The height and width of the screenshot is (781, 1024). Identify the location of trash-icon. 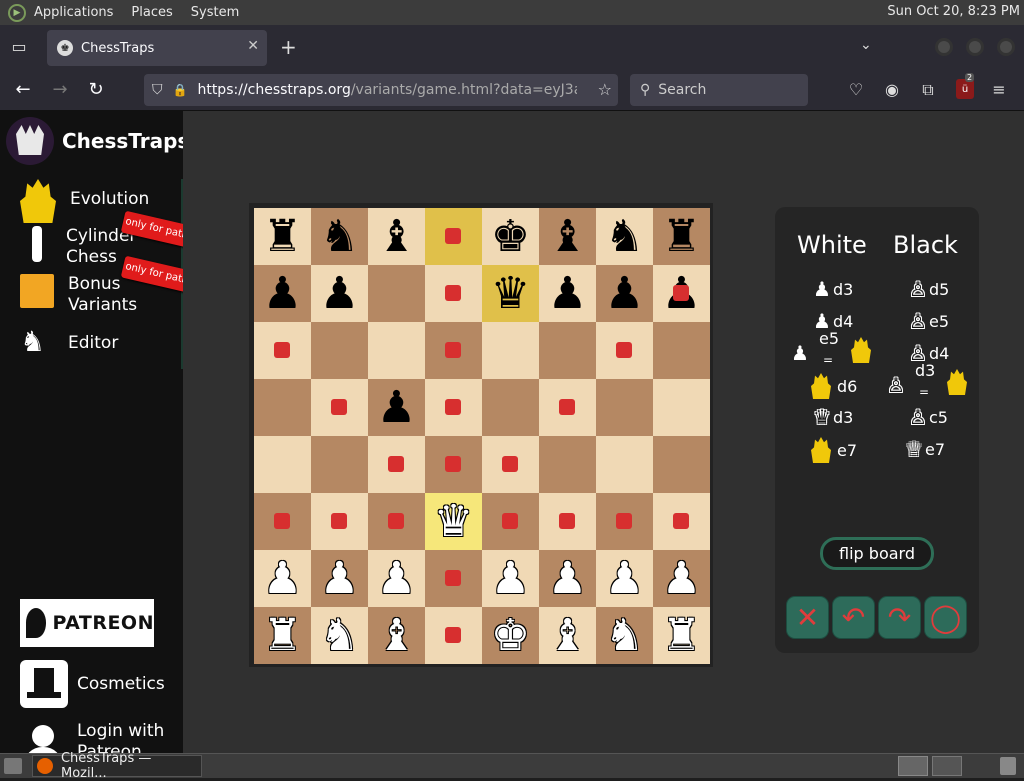
(1008, 766).